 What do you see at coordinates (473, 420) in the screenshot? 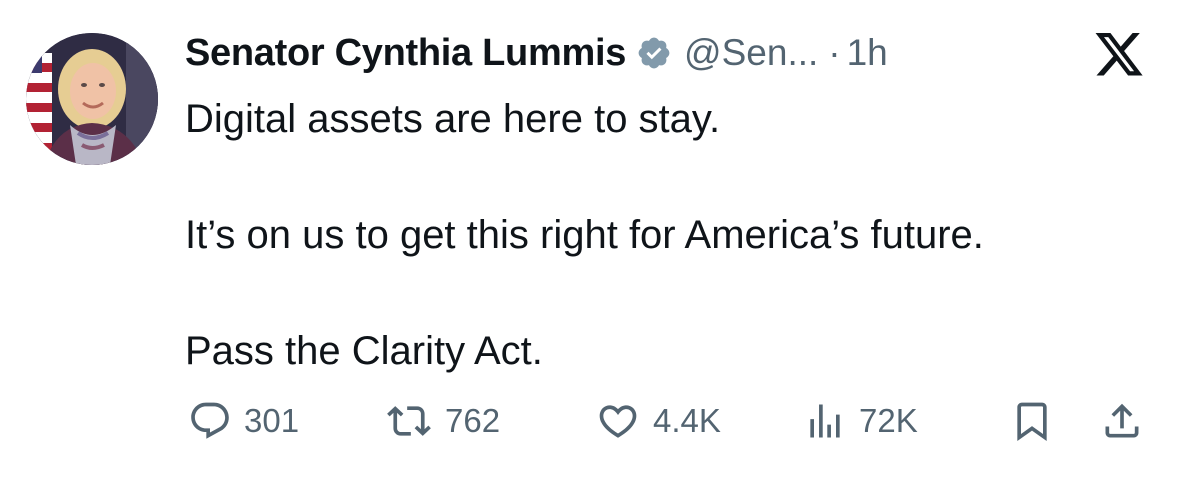
I see `repost-count: 762` at bounding box center [473, 420].